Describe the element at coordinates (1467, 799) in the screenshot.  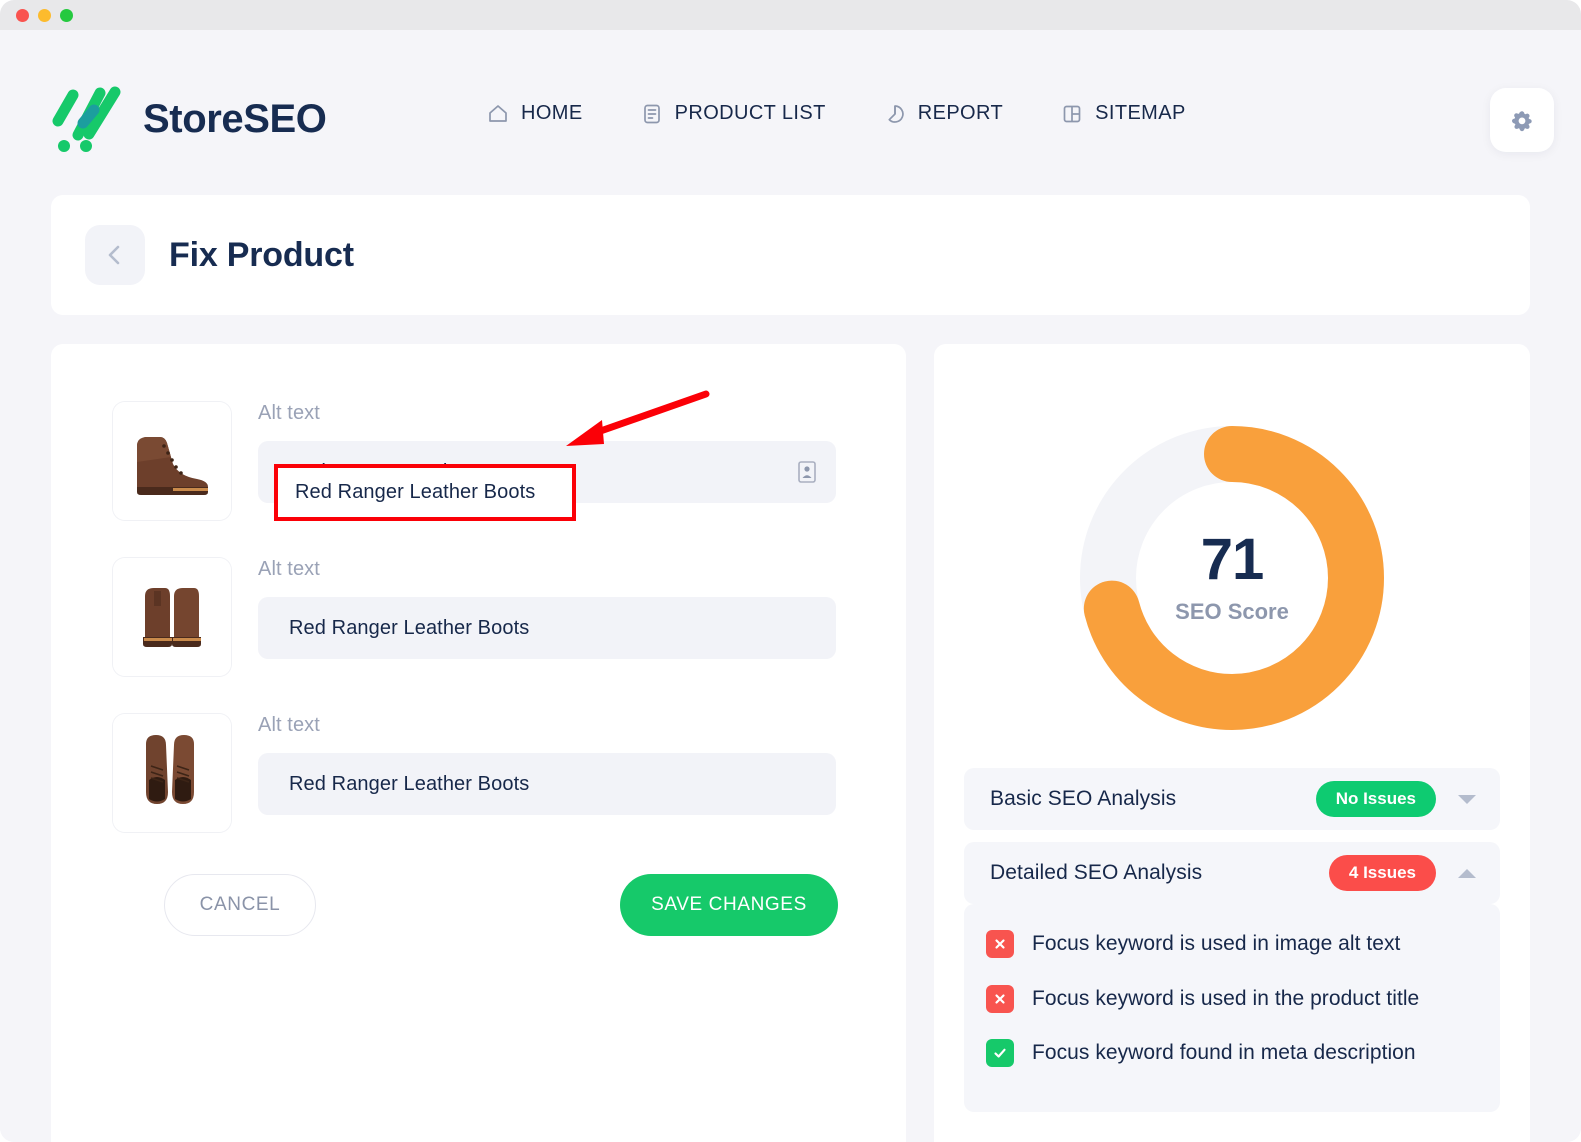
I see `chevron-down-icon` at that location.